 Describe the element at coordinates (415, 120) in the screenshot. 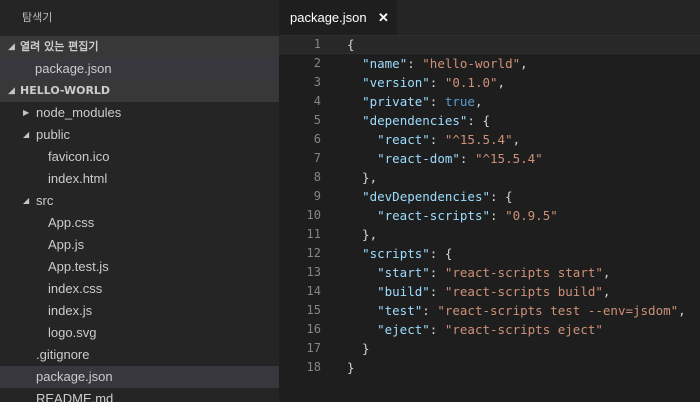

I see `json-key: "dependencies"` at that location.